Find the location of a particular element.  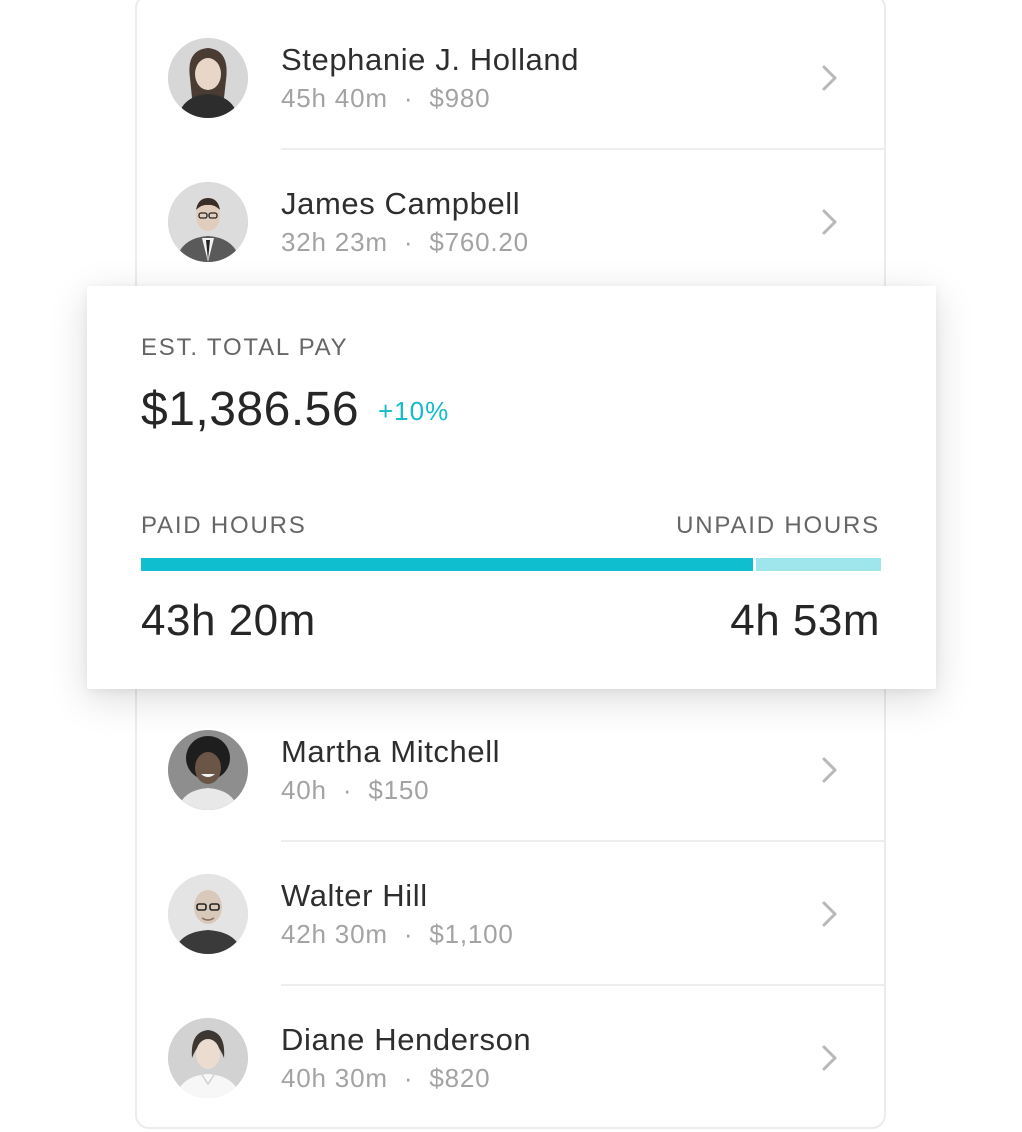

paid-hours-bar is located at coordinates (447, 564).